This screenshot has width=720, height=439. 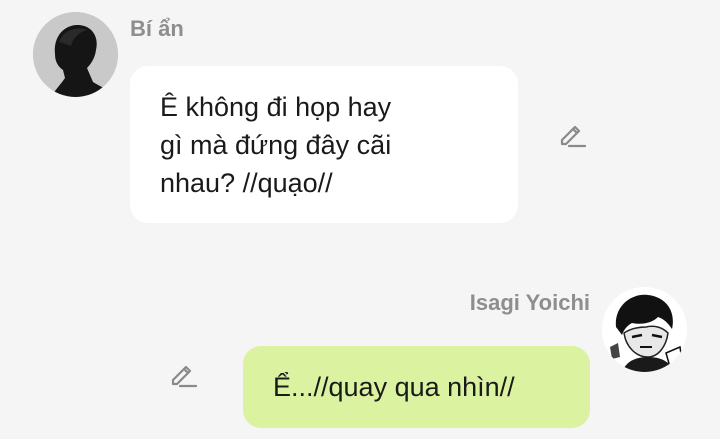 I want to click on sender-name: Isagi Yoichi, so click(x=529, y=302).